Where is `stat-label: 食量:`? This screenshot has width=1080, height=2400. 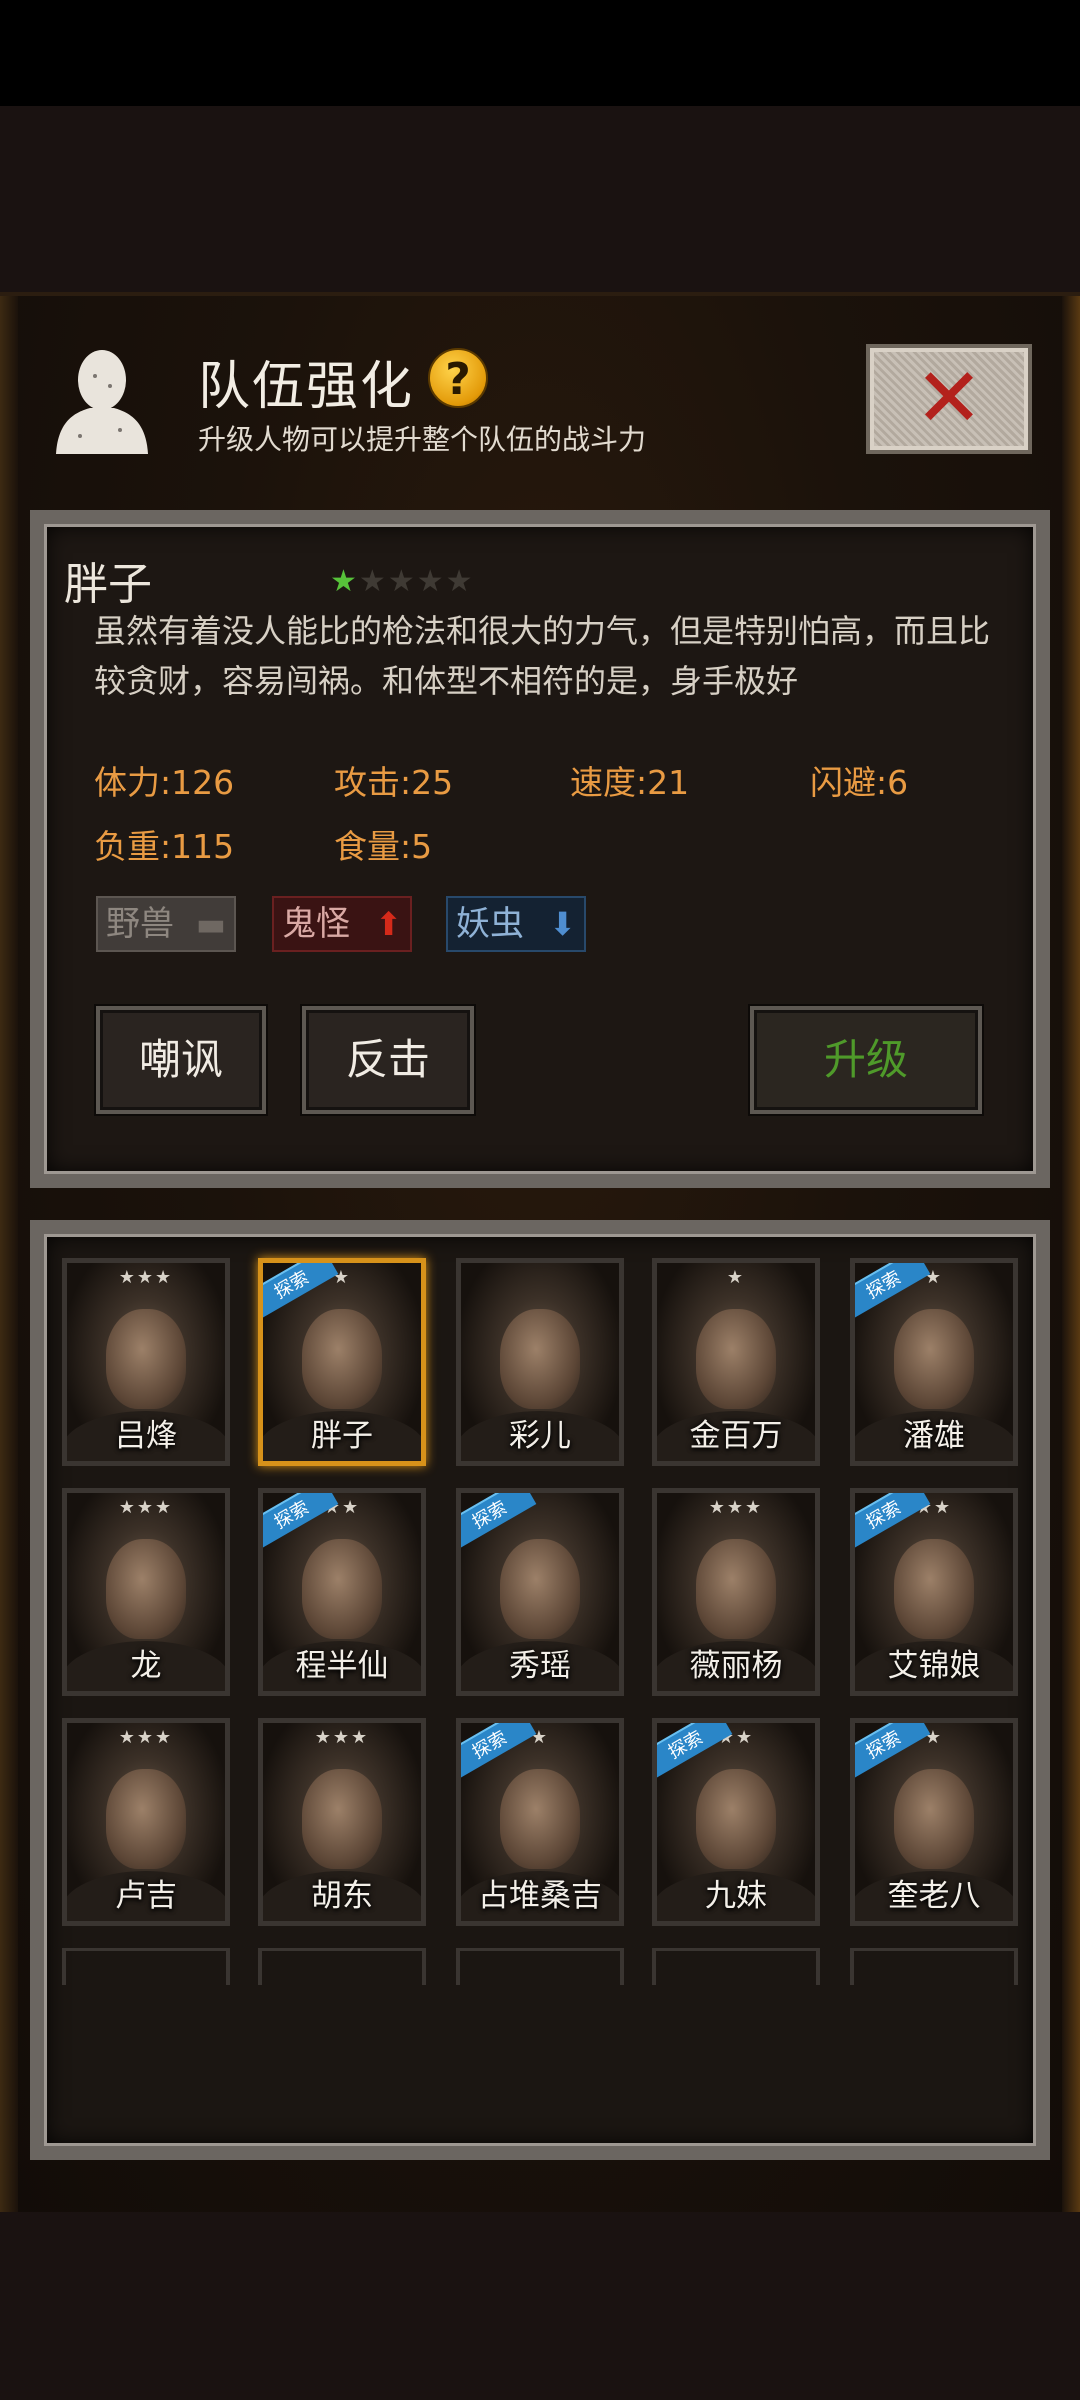 stat-label: 食量: is located at coordinates (373, 846).